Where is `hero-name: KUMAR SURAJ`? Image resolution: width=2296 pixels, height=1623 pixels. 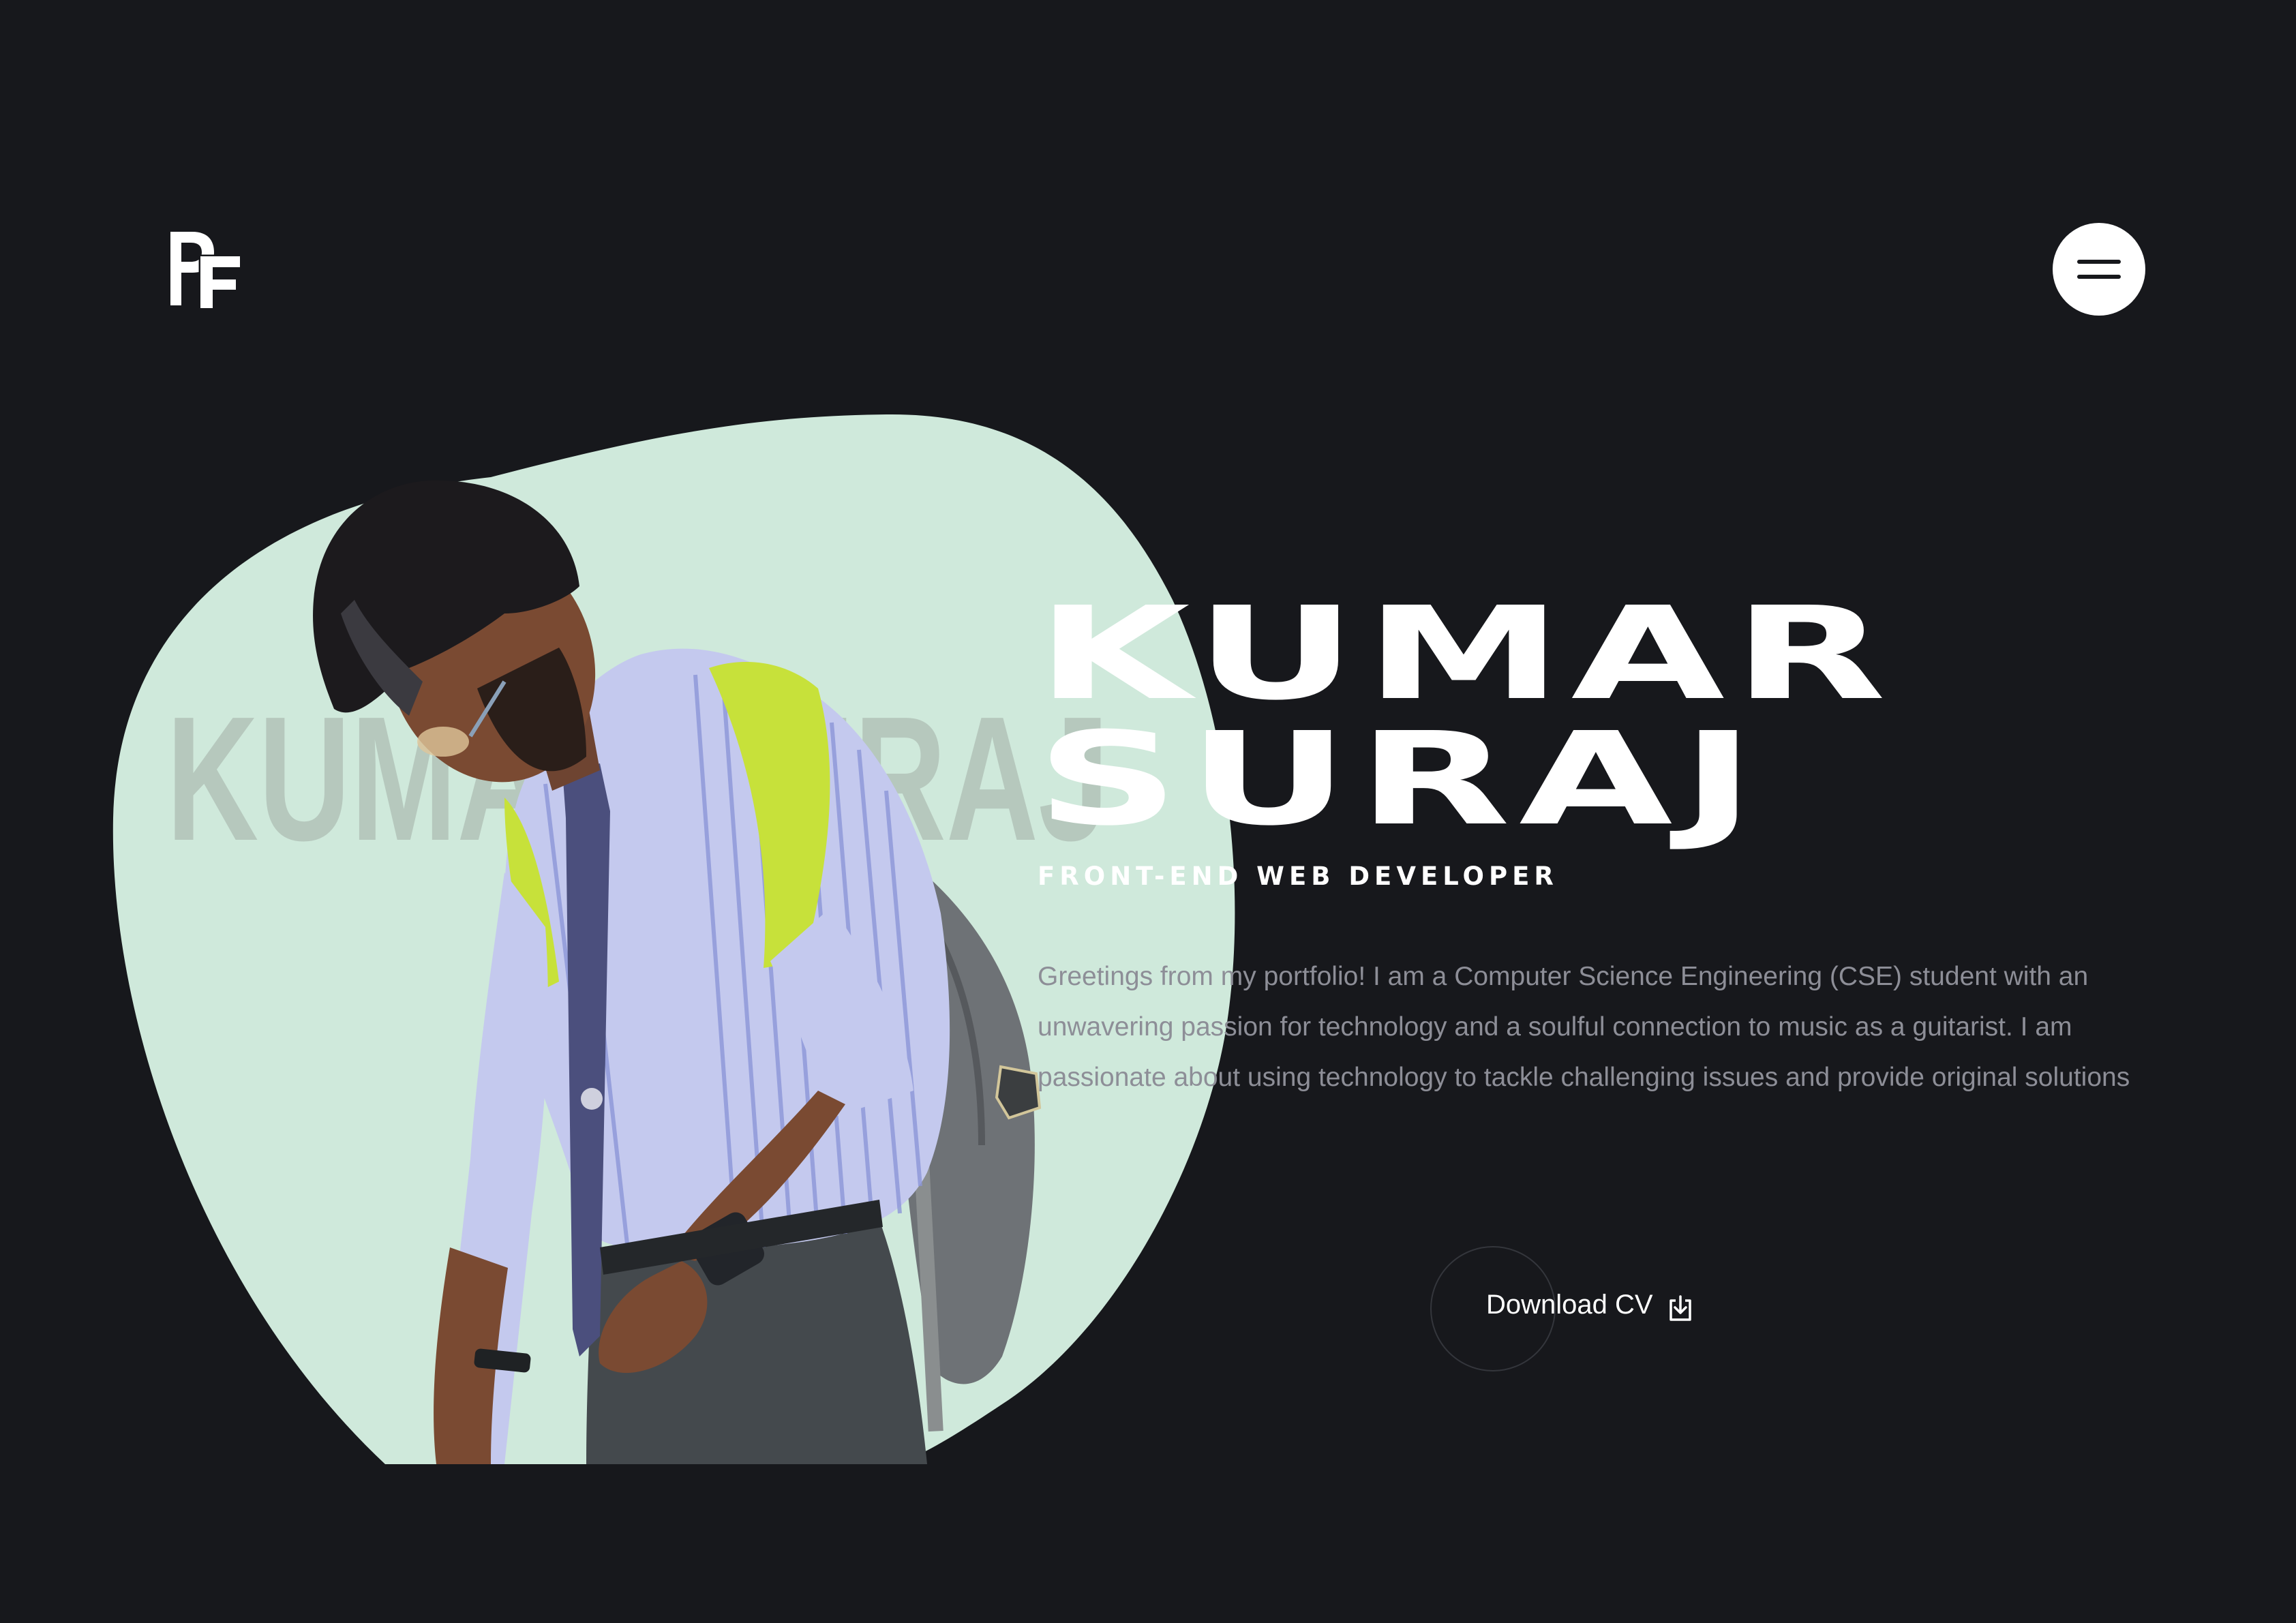 hero-name: KUMAR SURAJ is located at coordinates (1461, 717).